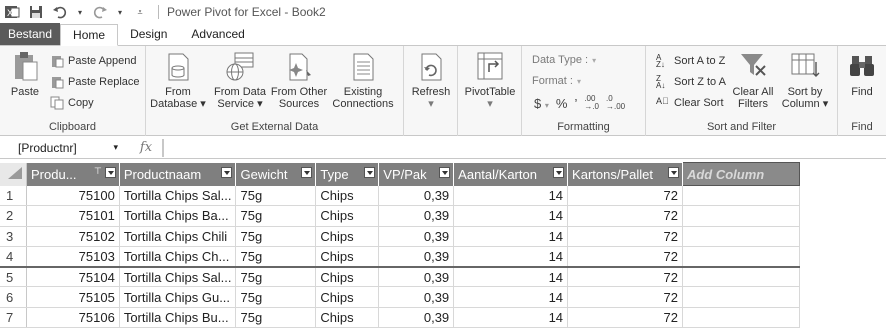 The image size is (886, 328). Describe the element at coordinates (13, 196) in the screenshot. I see `row-number: 1` at that location.